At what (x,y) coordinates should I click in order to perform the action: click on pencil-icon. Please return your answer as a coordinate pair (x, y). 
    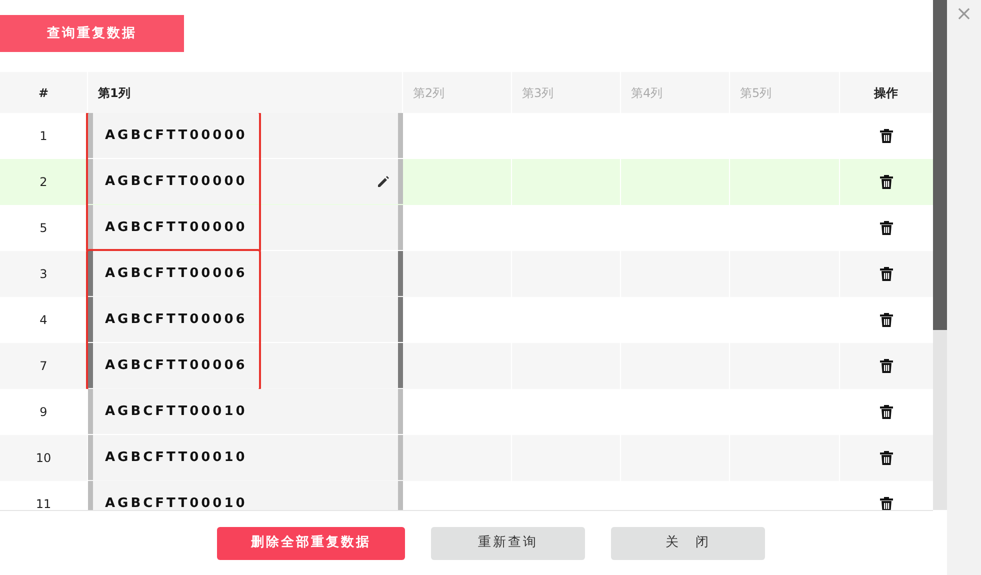
    Looking at the image, I should click on (383, 181).